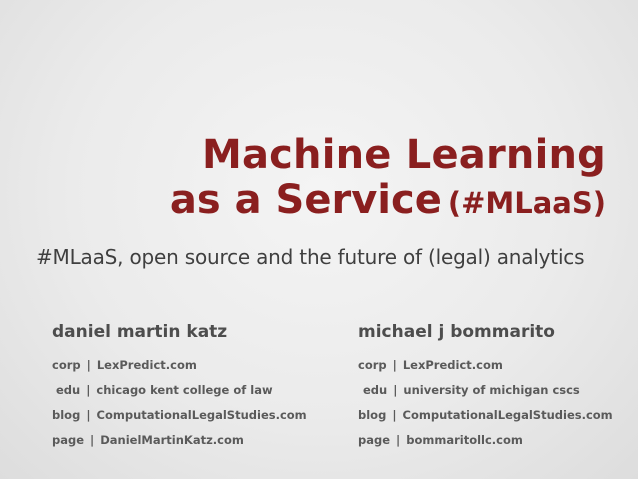 The image size is (638, 479). I want to click on info-row-page: page | bommaritollc.com, so click(485, 443).